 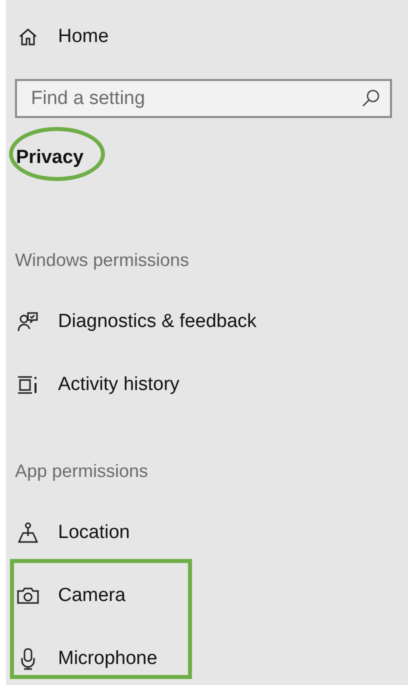 I want to click on microphone-icon, so click(x=28, y=659).